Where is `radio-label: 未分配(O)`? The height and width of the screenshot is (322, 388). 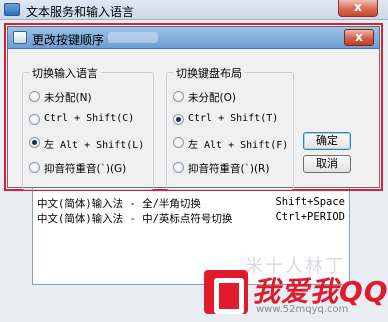 radio-label: 未分配(O) is located at coordinates (212, 98).